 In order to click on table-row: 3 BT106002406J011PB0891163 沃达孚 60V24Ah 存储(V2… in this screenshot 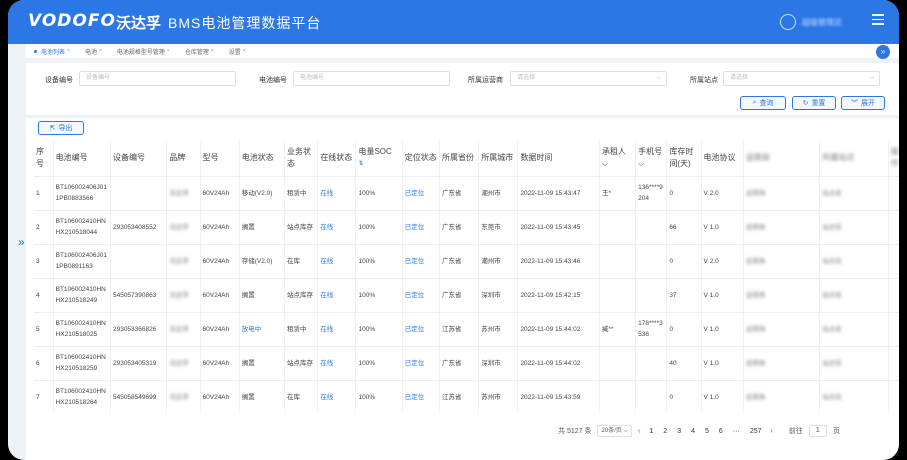, I will do `click(466, 260)`.